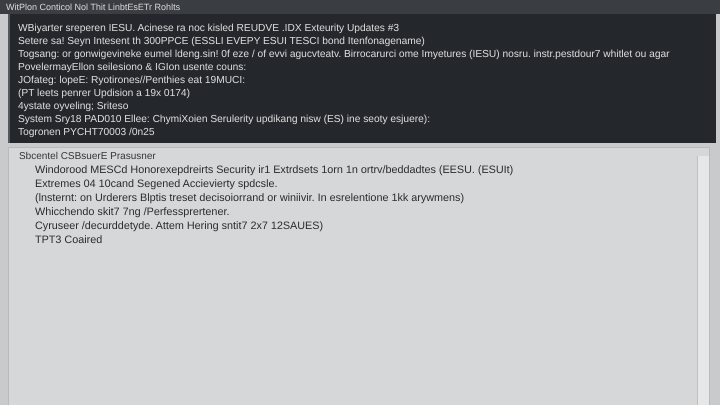 The image size is (720, 405). What do you see at coordinates (74, 106) in the screenshot?
I see `terminal-line: 4ystate oyveling; Sriteso` at bounding box center [74, 106].